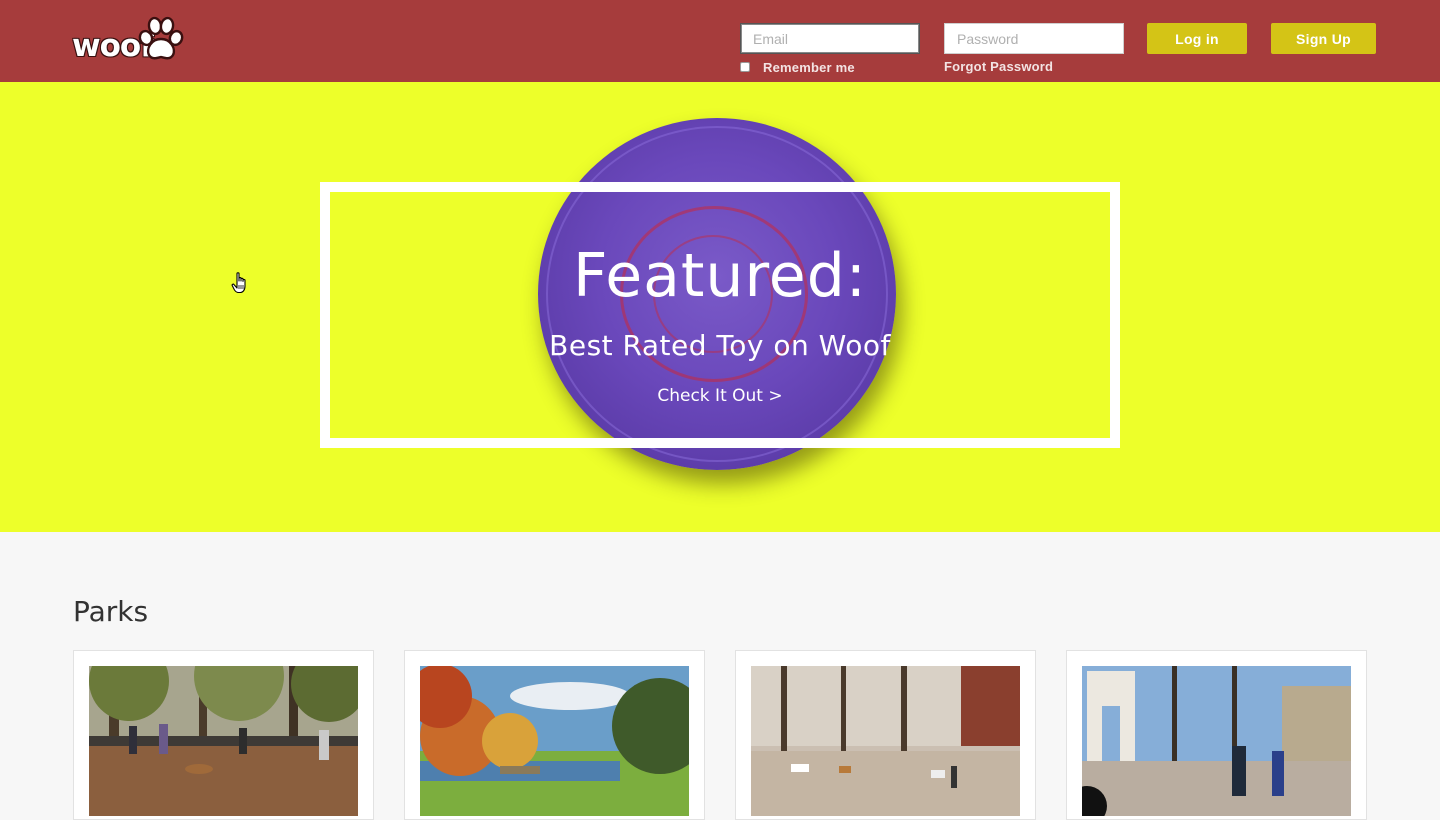  What do you see at coordinates (720, 276) in the screenshot?
I see `featured-title: Featured:` at bounding box center [720, 276].